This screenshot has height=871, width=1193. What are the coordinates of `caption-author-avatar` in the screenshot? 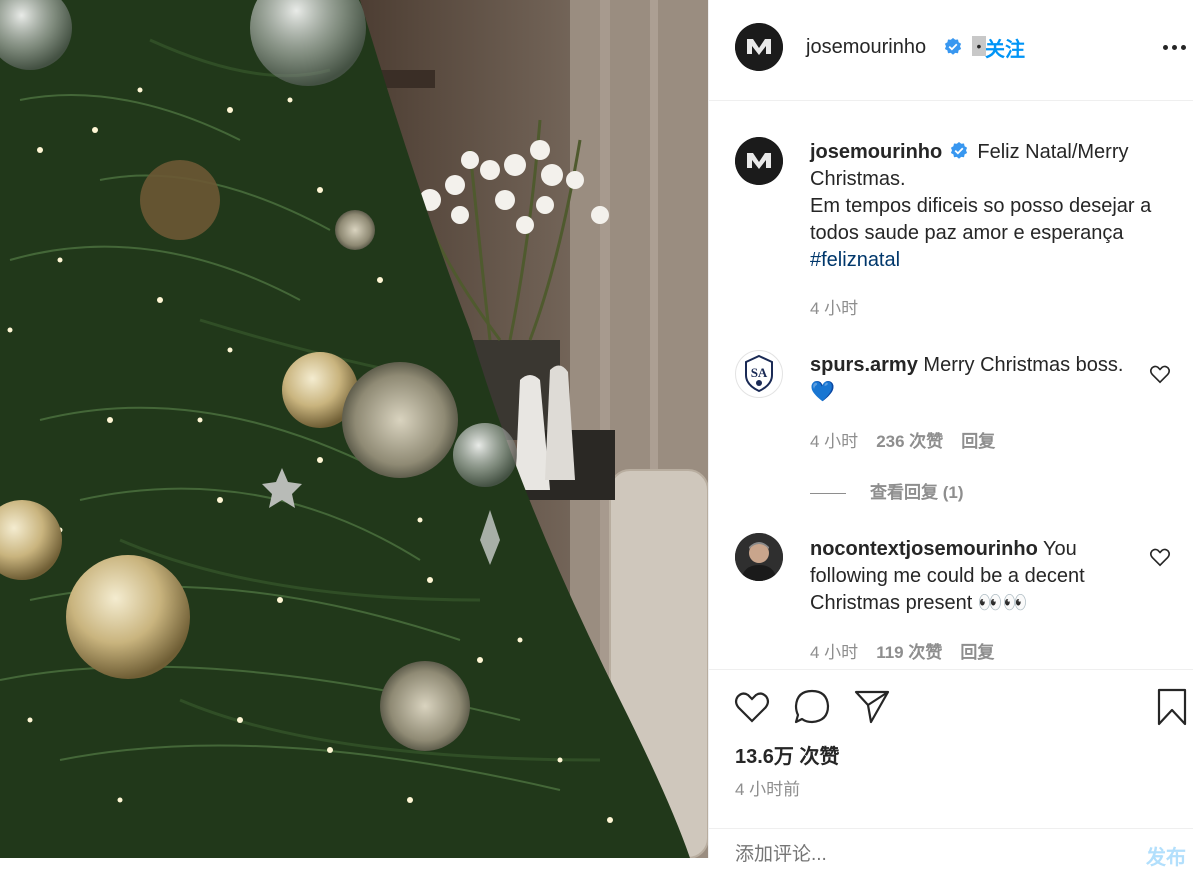 It's located at (759, 161).